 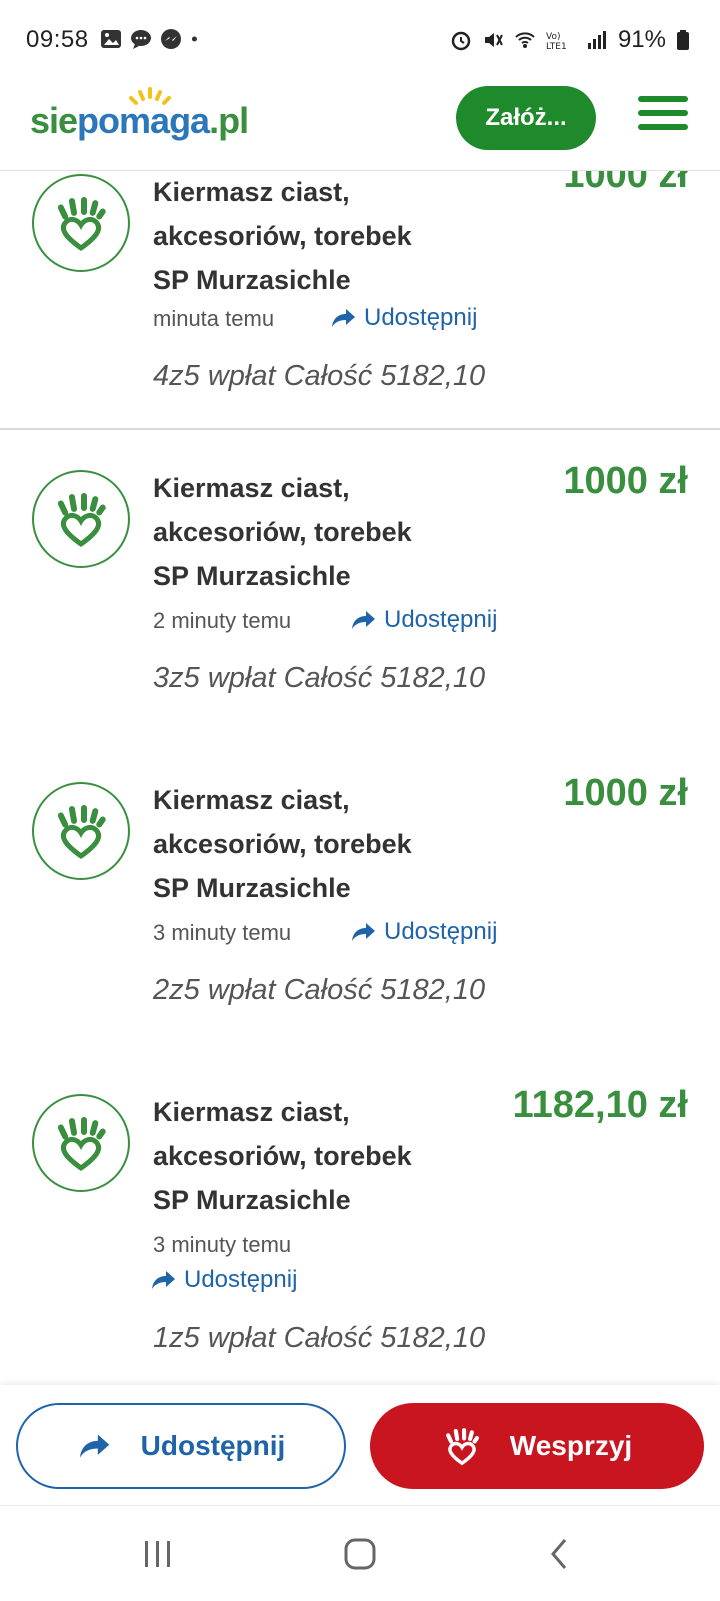 What do you see at coordinates (57, 39) in the screenshot?
I see `status-time: 09:58` at bounding box center [57, 39].